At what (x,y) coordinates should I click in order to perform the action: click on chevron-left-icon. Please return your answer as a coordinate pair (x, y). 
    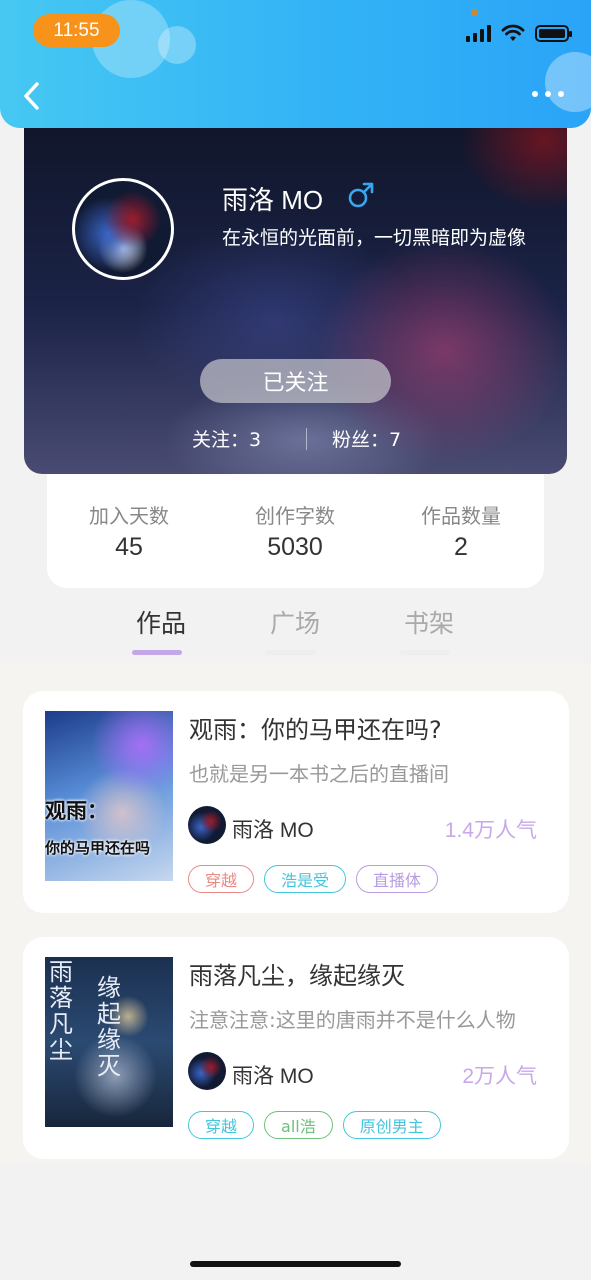
    Looking at the image, I should click on (31, 96).